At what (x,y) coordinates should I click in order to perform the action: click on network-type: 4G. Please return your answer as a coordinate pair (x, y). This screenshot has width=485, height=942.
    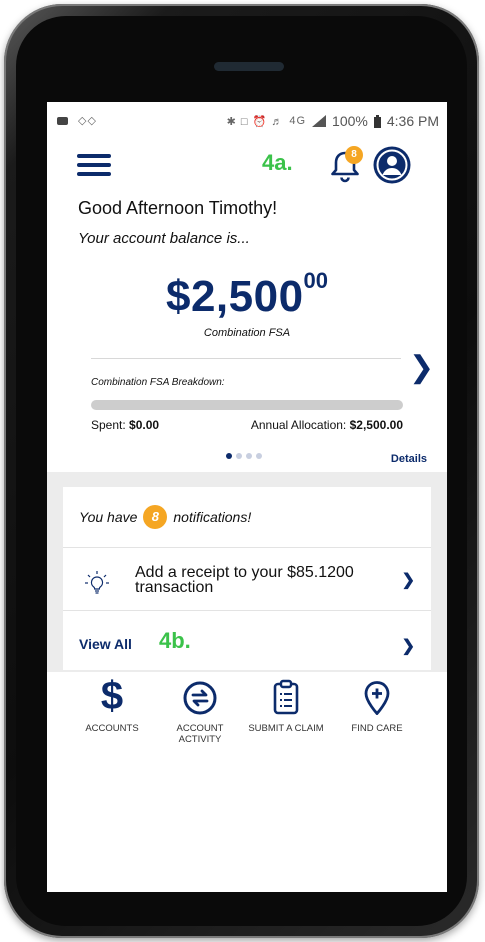
    Looking at the image, I should click on (298, 121).